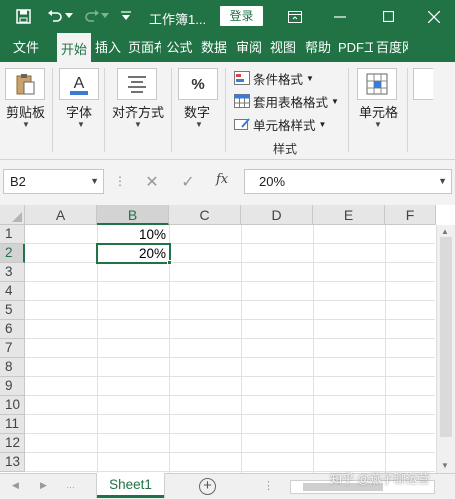  Describe the element at coordinates (348, 181) in the screenshot. I see `formula-input: 20% ▼` at that location.